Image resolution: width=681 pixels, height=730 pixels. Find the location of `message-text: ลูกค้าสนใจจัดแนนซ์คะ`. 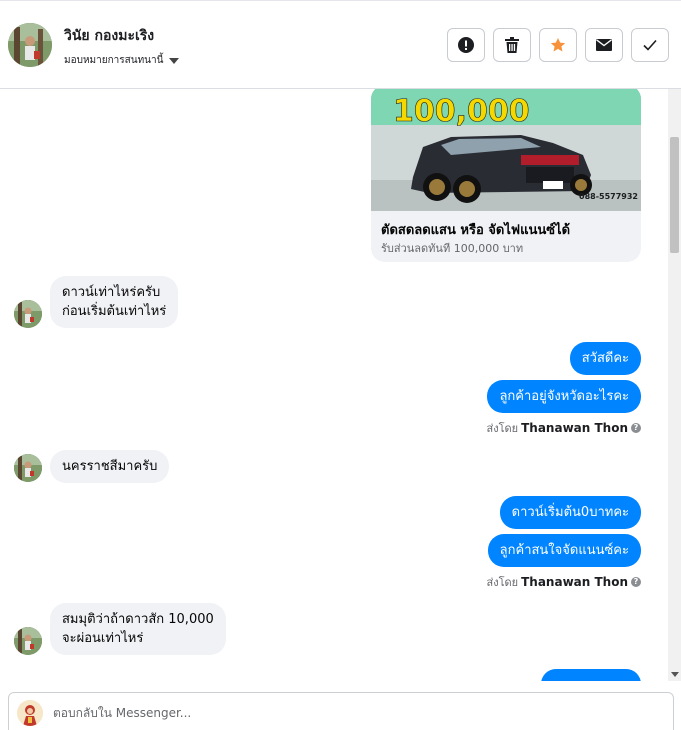

message-text: ลูกค้าสนใจจัดแนนซ์คะ is located at coordinates (564, 550).